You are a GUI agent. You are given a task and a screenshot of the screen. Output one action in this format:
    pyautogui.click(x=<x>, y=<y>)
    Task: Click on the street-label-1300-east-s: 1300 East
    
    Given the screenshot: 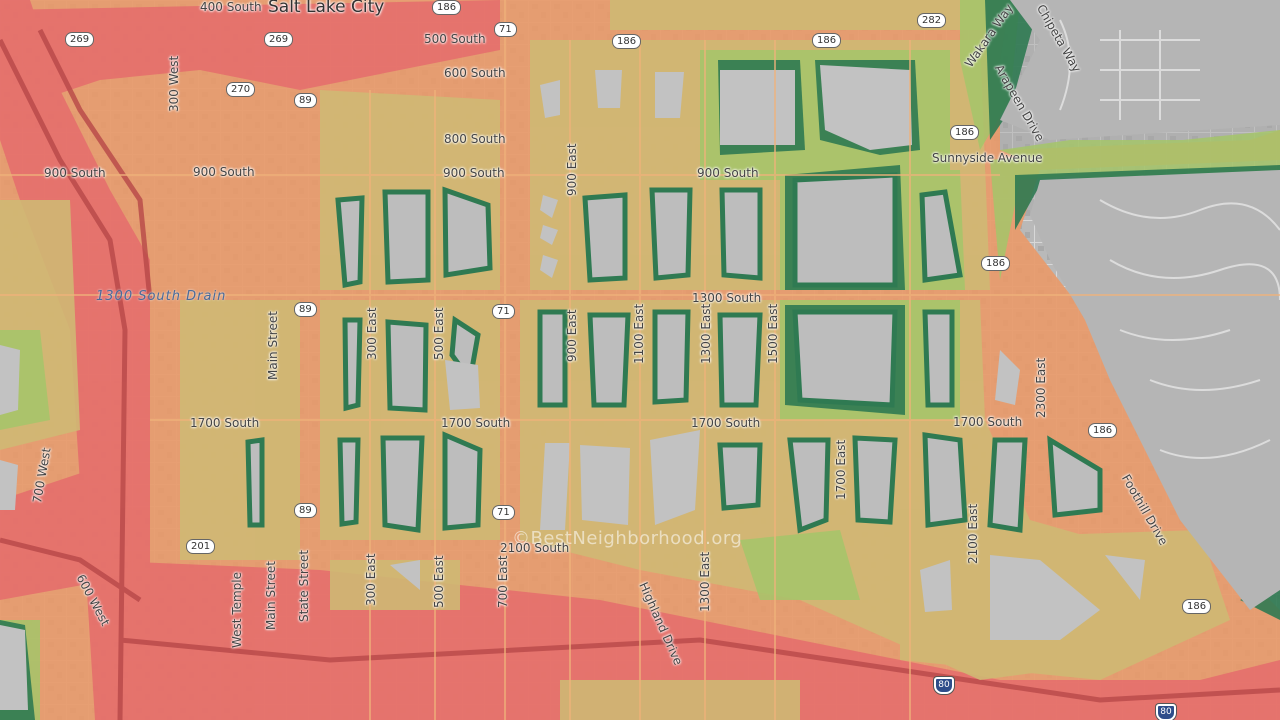 What is the action you would take?
    pyautogui.click(x=705, y=581)
    